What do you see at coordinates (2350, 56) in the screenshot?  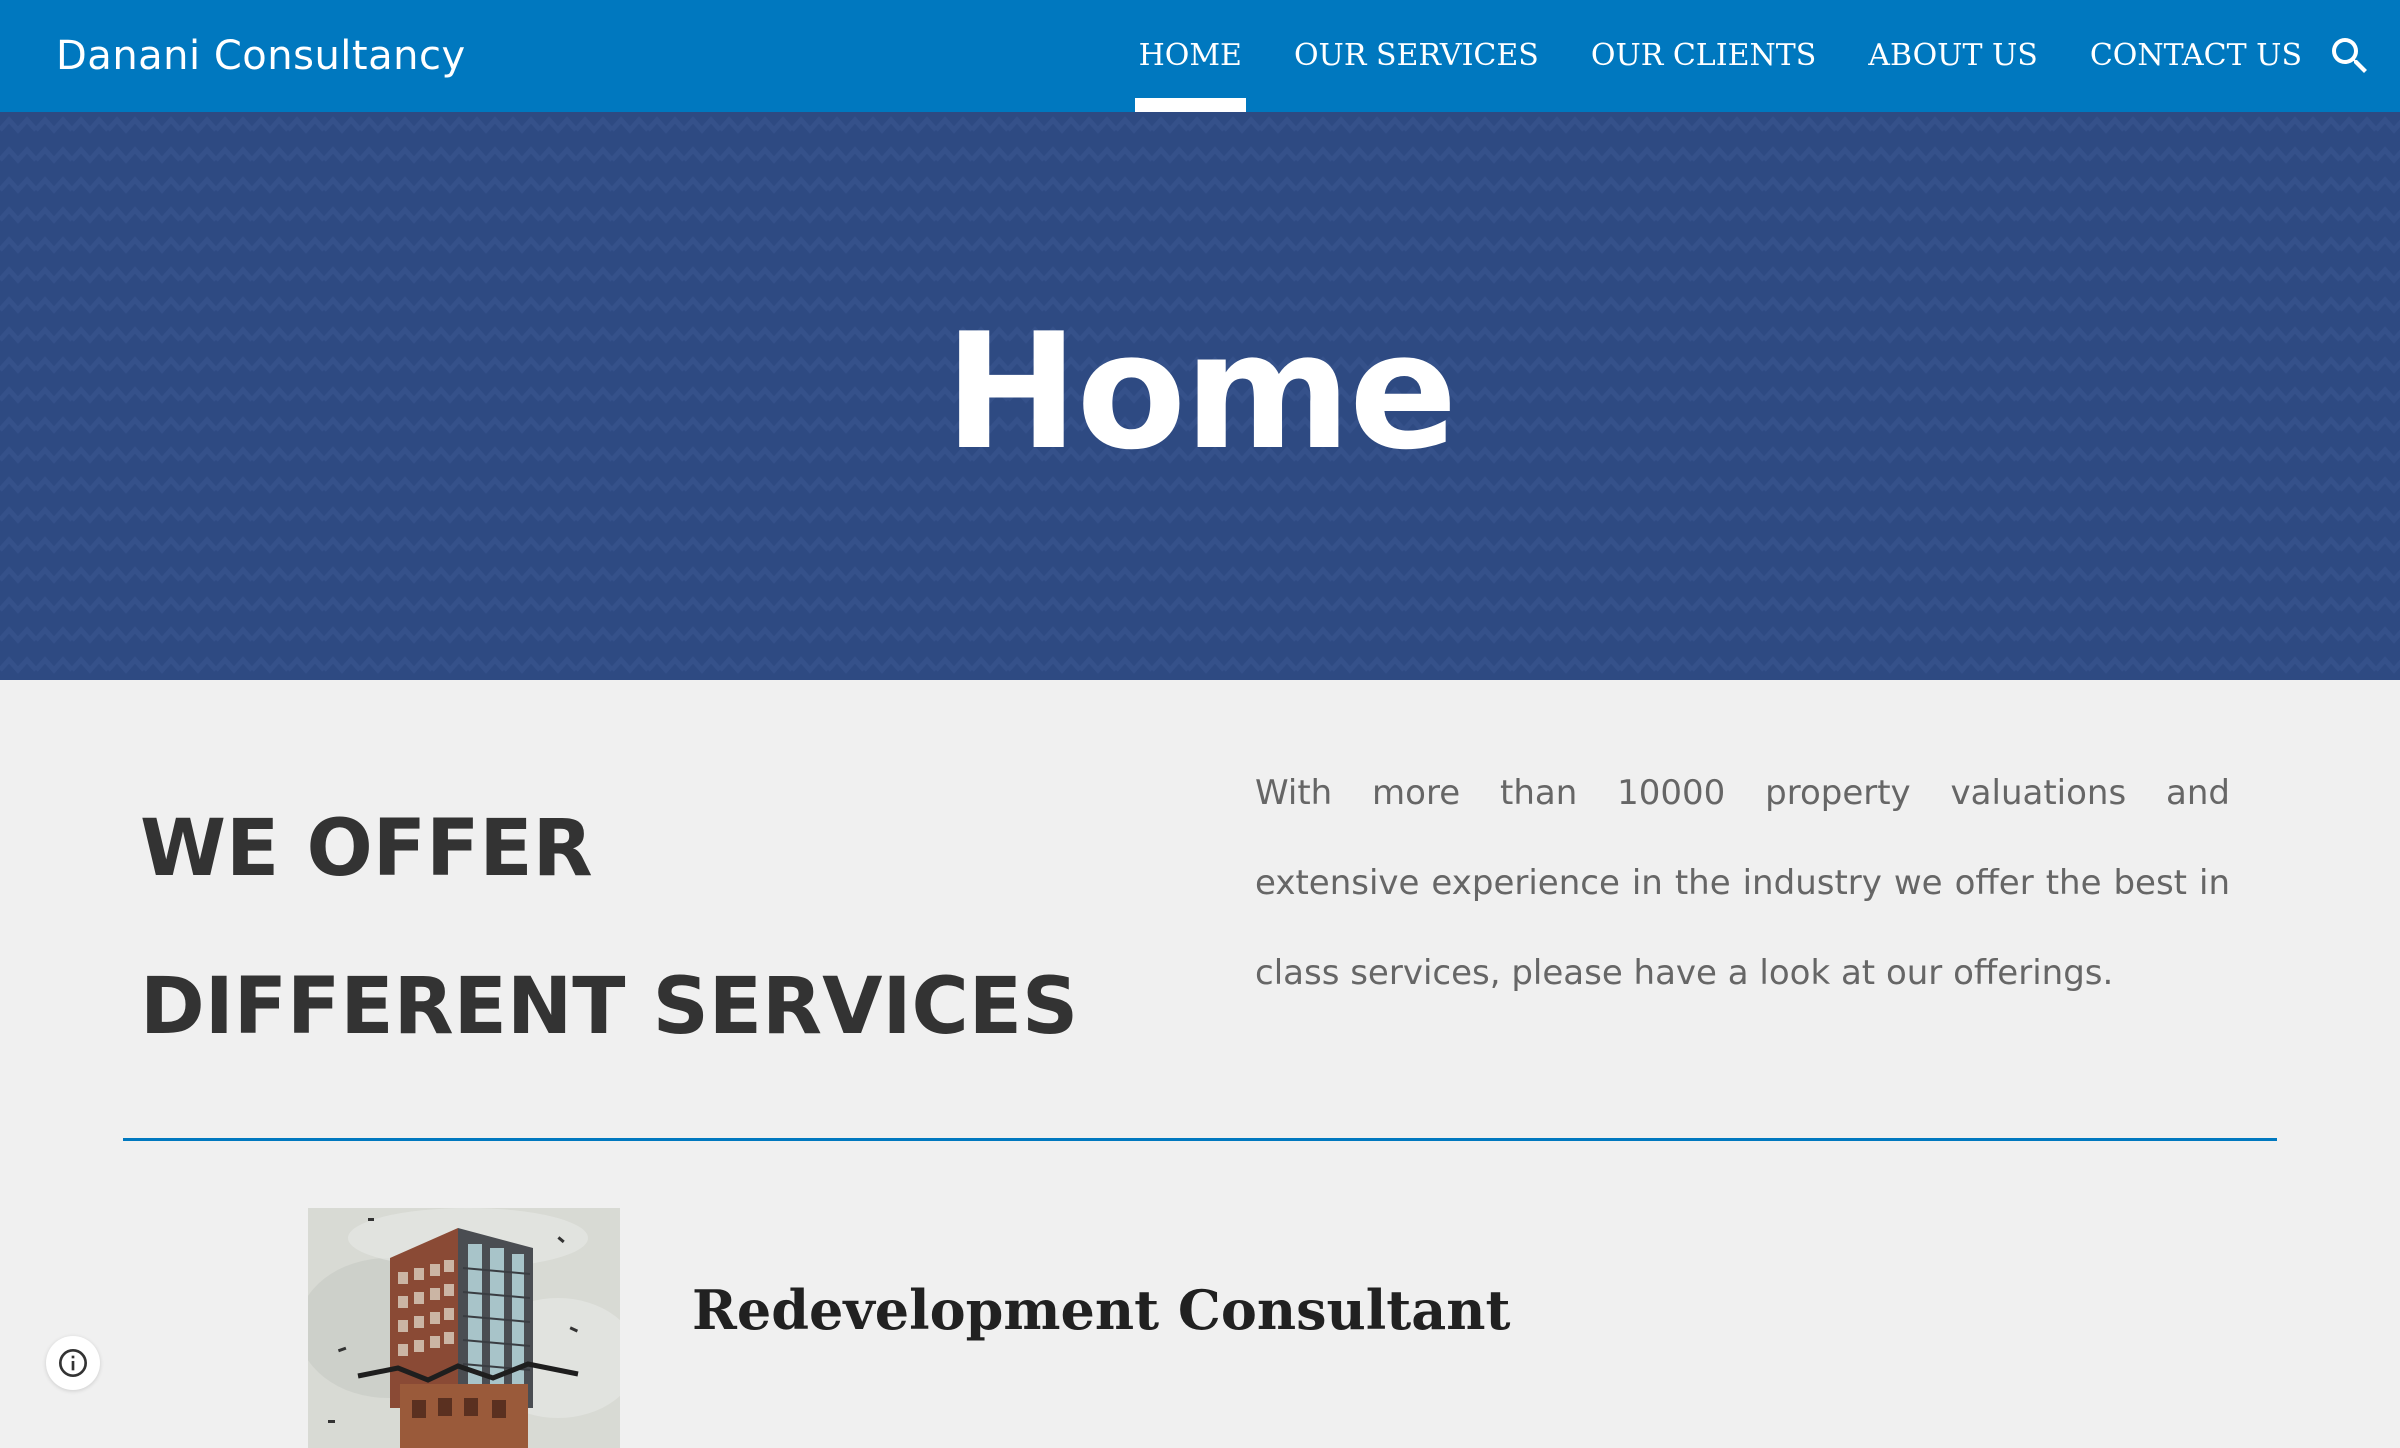 I see `search-icon` at bounding box center [2350, 56].